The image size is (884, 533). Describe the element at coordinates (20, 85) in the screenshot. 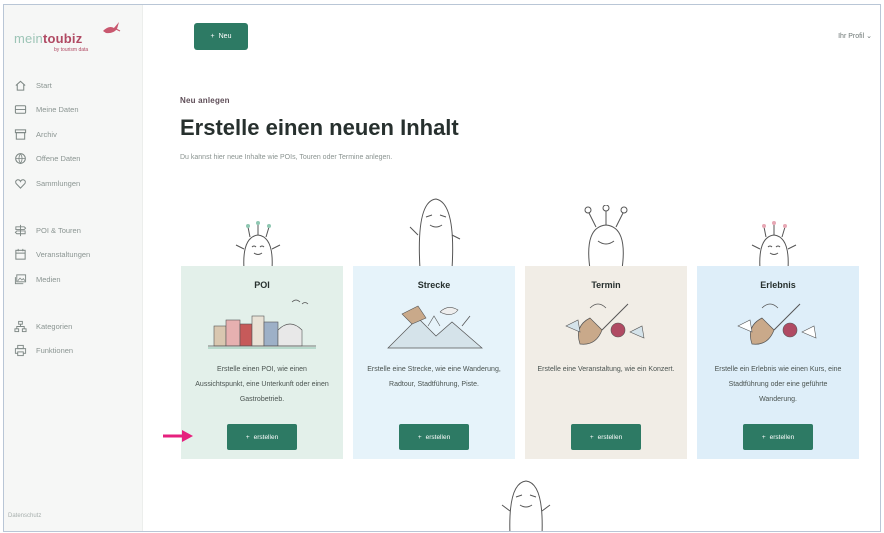

I see `home-icon` at that location.